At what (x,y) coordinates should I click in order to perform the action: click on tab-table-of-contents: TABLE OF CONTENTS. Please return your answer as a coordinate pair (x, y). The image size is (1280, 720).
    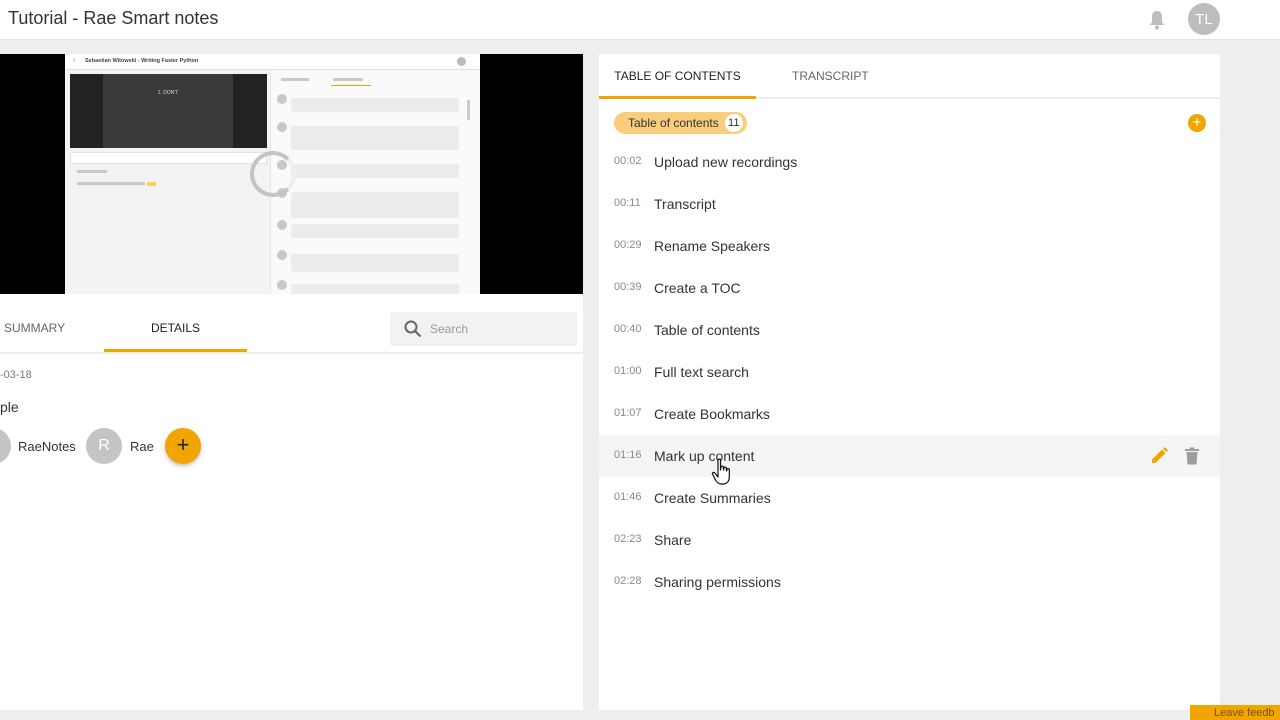
    Looking at the image, I should click on (677, 76).